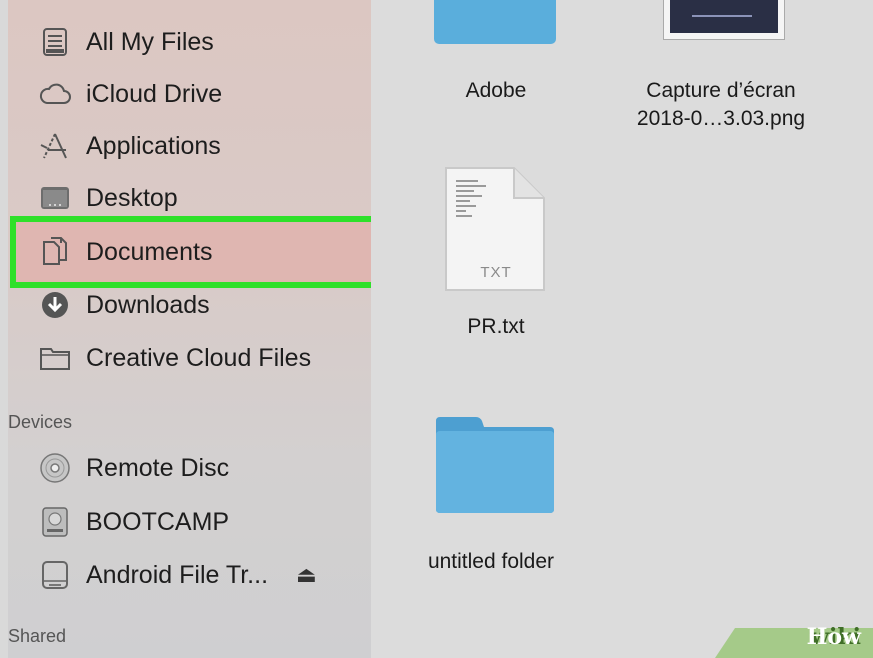  Describe the element at coordinates (783, 638) in the screenshot. I see `wikihow-watermark: wiki How` at that location.